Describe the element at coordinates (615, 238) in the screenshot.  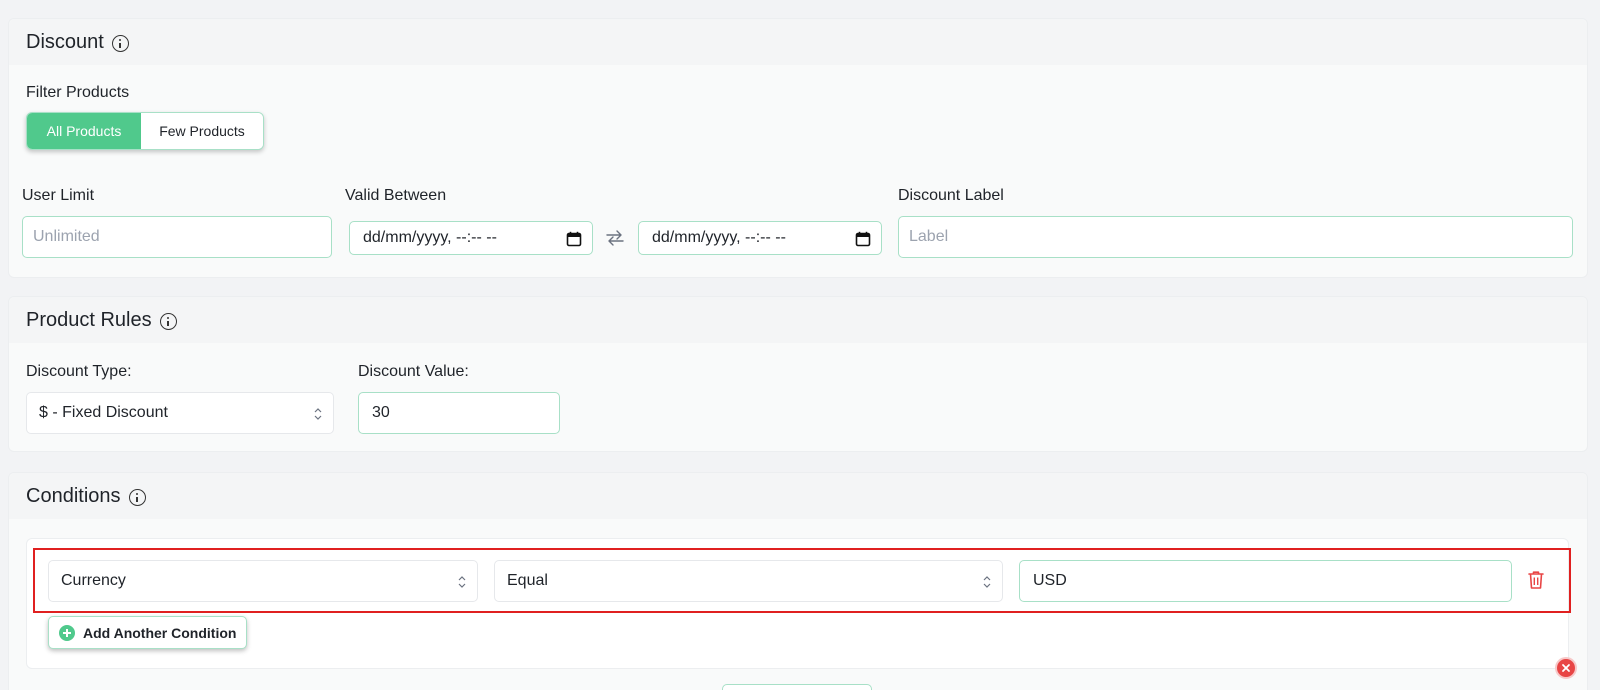
I see `swap-arrows-icon` at that location.